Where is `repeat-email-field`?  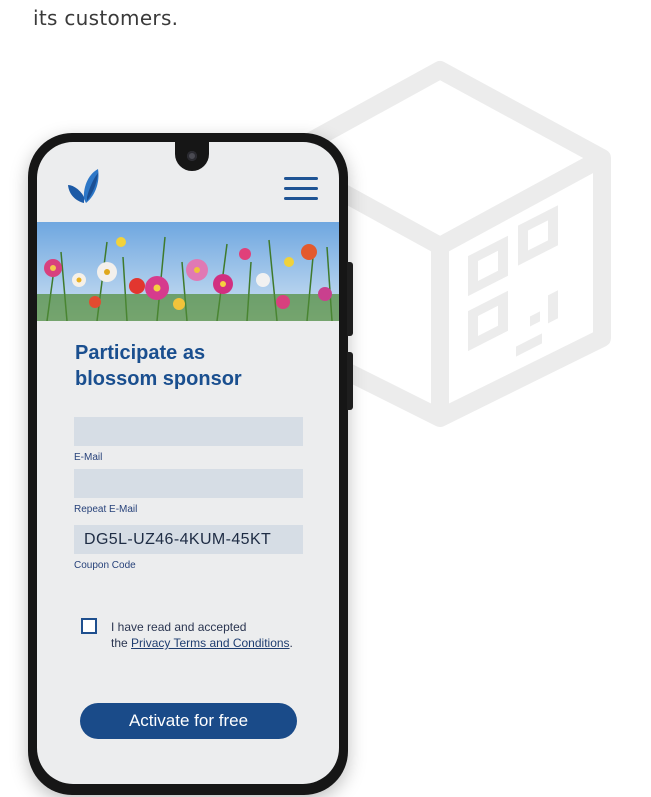
repeat-email-field is located at coordinates (188, 483).